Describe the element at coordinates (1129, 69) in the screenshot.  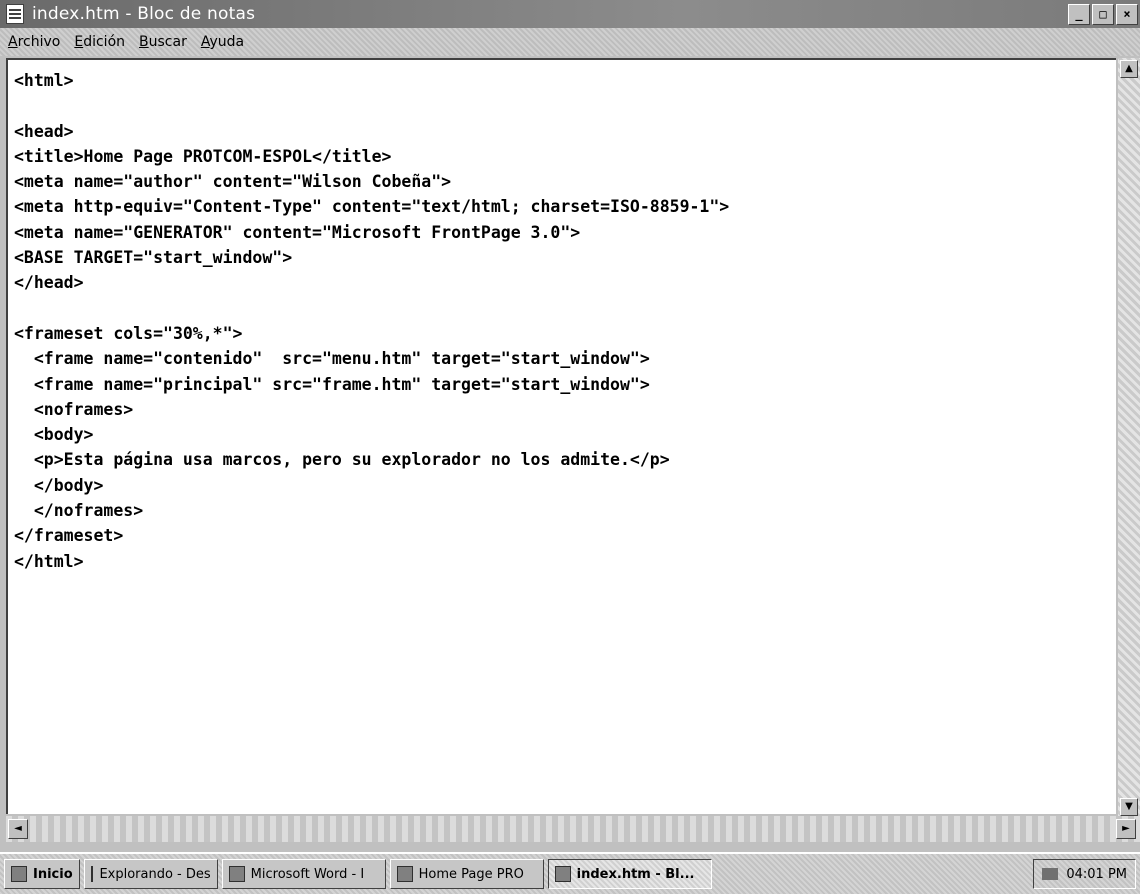
I see `scroll-up-icon: ▲` at that location.